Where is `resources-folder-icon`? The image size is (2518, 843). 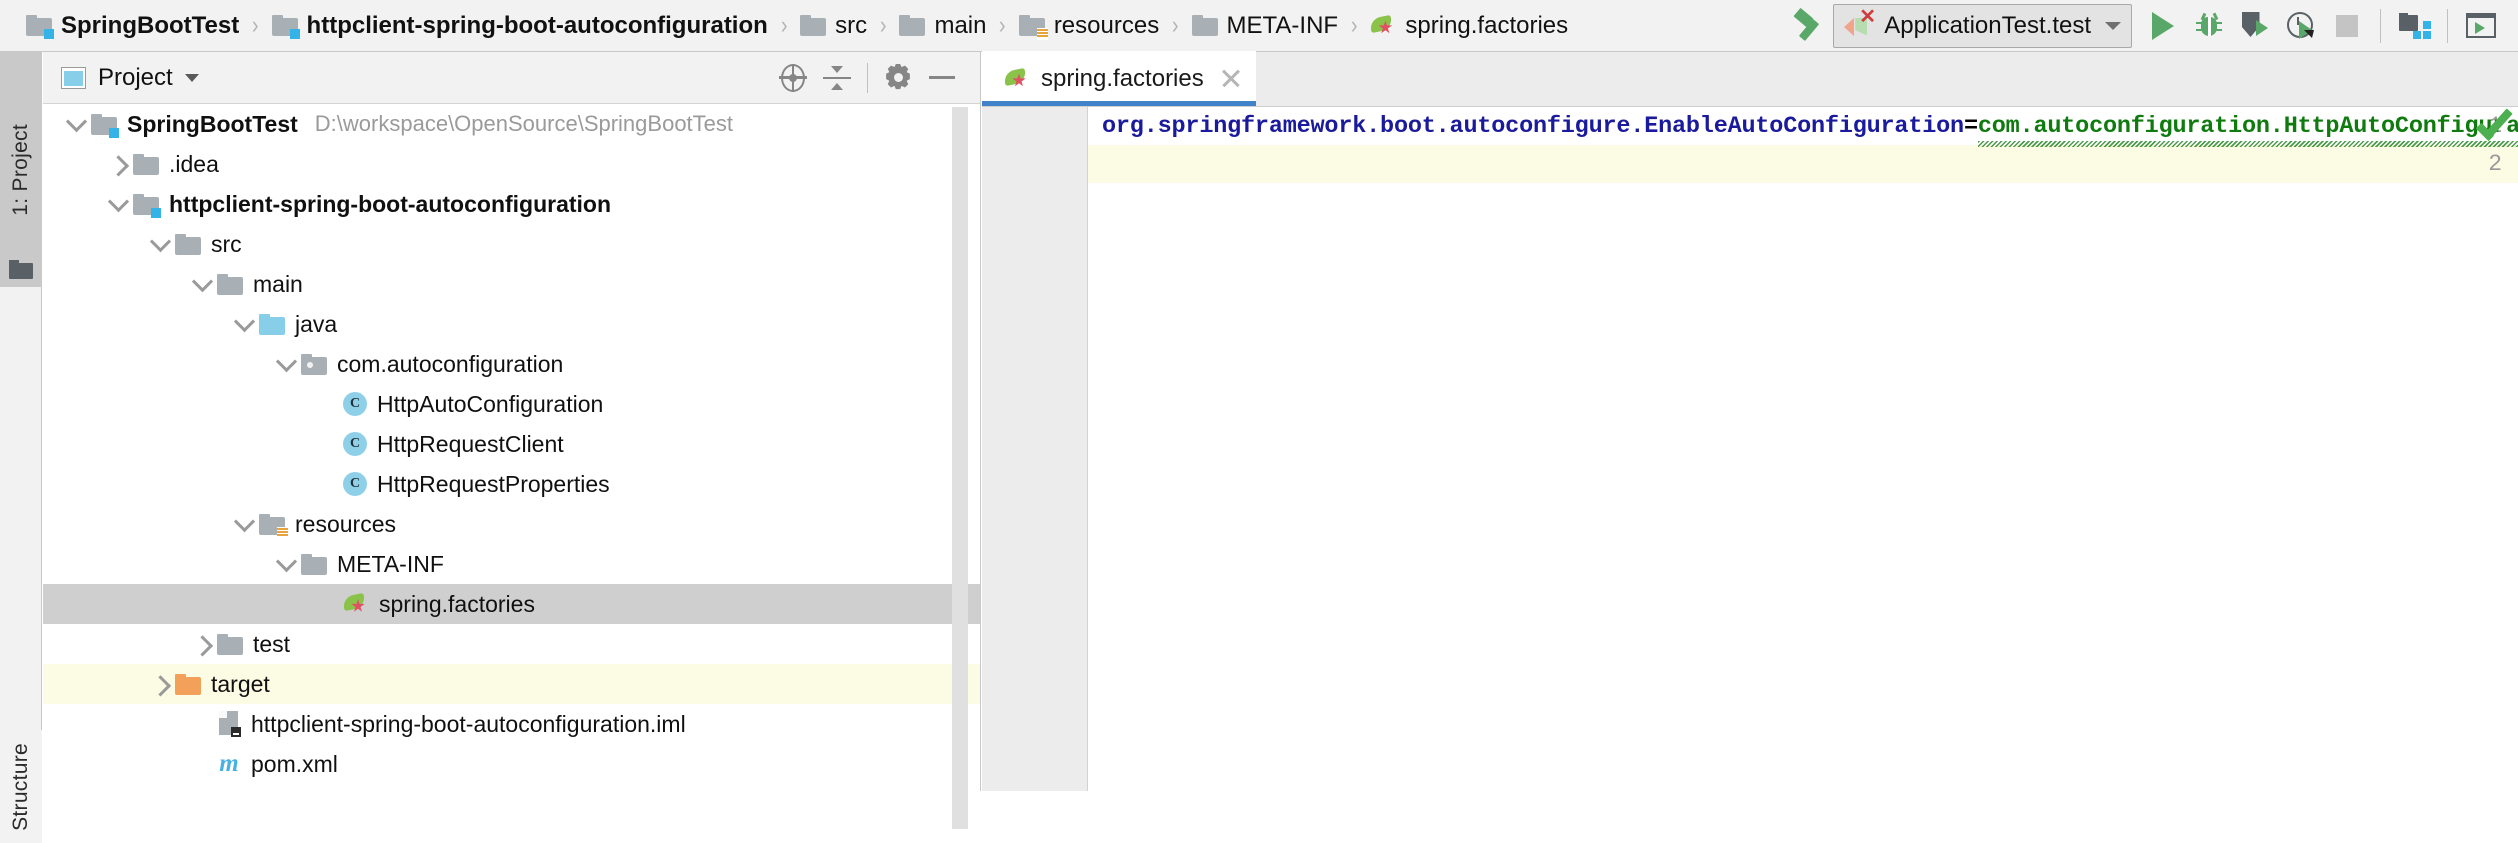
resources-folder-icon is located at coordinates (273, 526).